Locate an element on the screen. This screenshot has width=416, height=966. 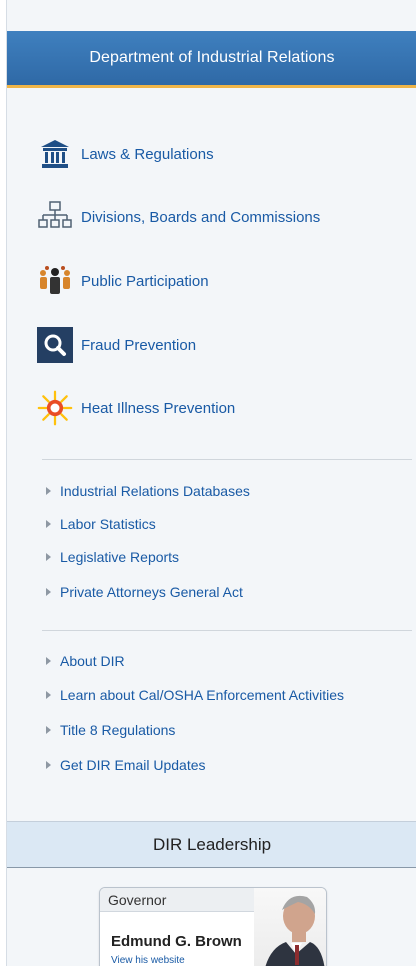
feature-fraud-prevention: Fraud Prevention is located at coordinates (116, 345).